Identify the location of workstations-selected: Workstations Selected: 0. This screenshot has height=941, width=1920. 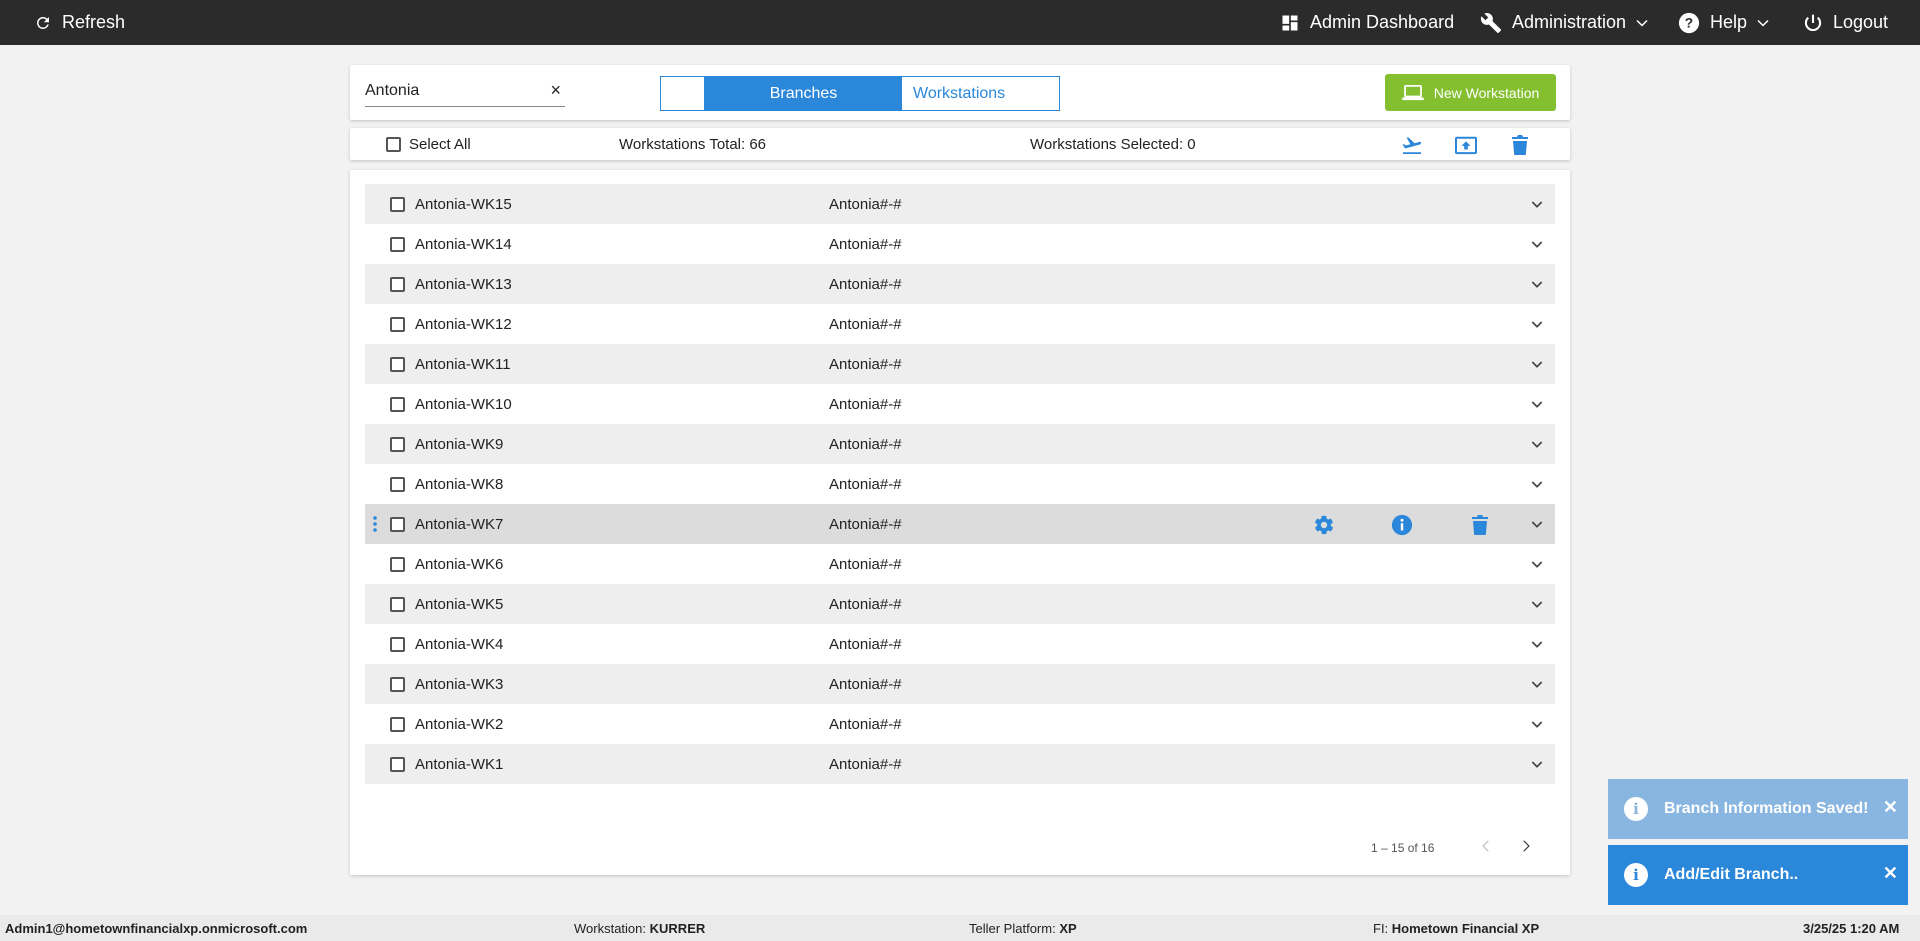
(1113, 144).